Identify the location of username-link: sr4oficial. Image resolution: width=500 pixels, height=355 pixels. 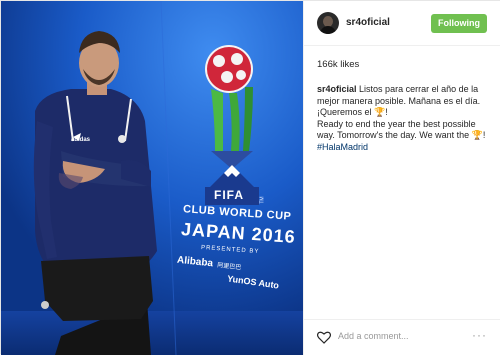
(368, 22).